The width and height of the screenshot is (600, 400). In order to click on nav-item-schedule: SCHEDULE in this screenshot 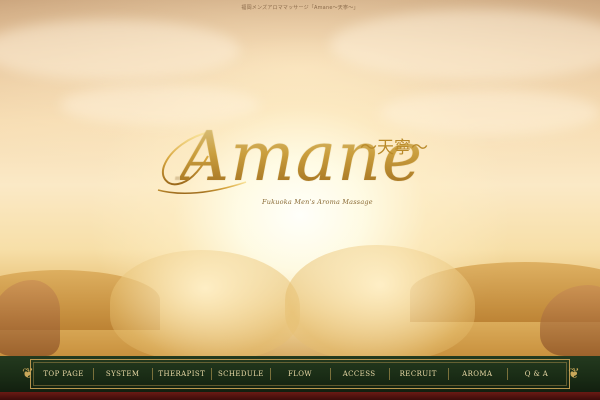, I will do `click(240, 374)`.